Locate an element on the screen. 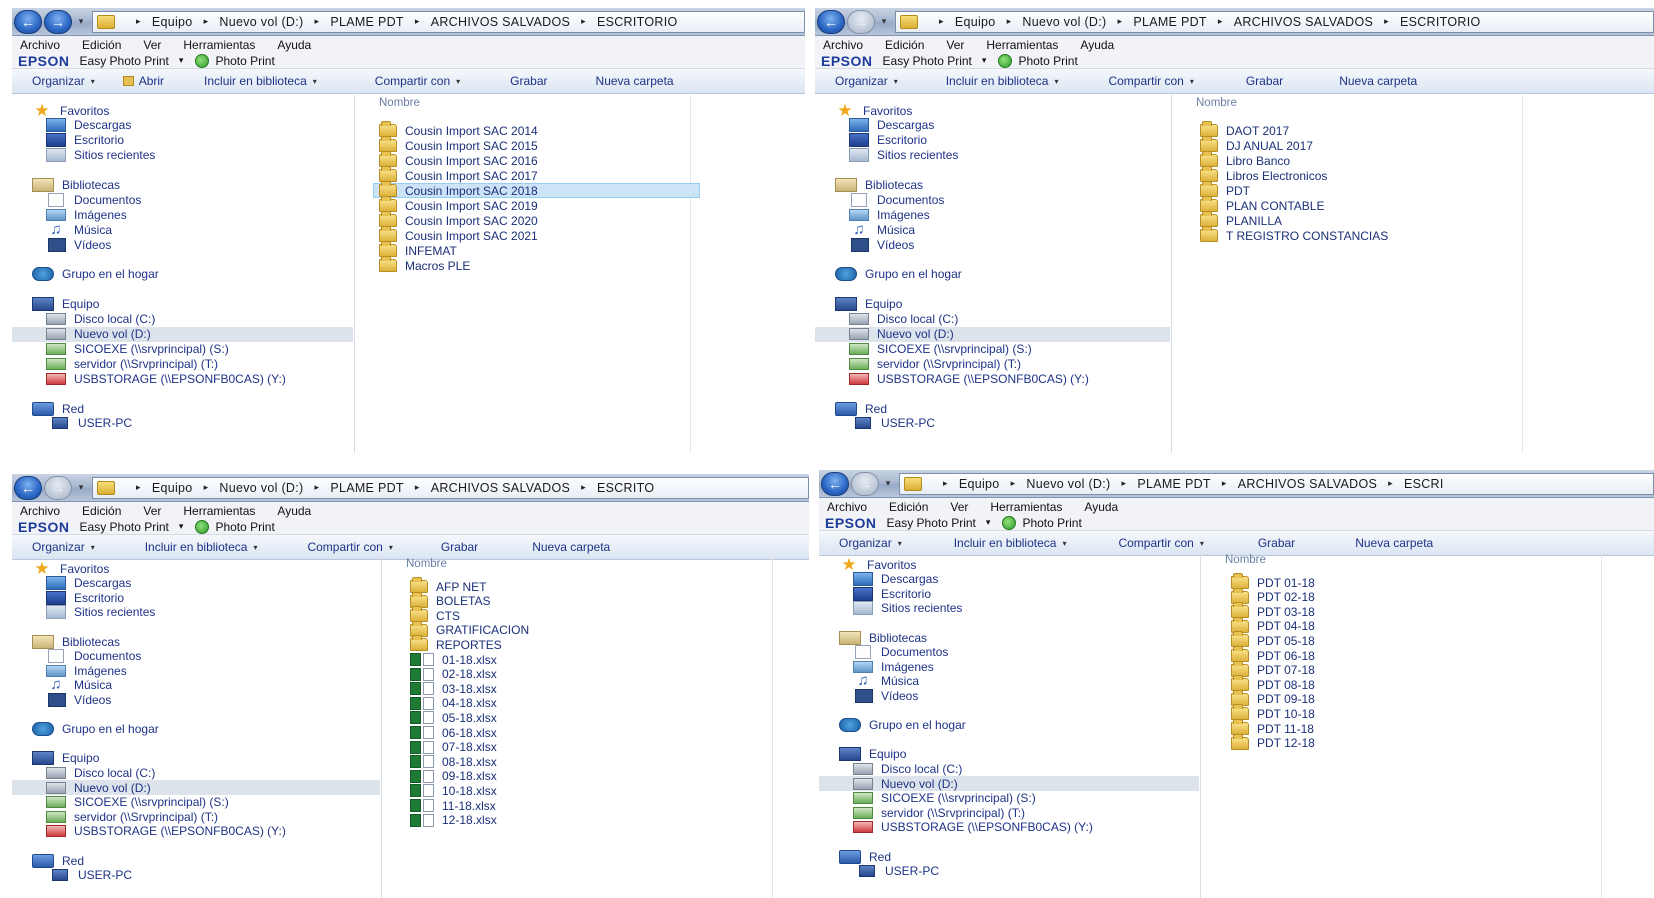 The height and width of the screenshot is (898, 1654). file-row: PDT 02-18 is located at coordinates (1273, 596).